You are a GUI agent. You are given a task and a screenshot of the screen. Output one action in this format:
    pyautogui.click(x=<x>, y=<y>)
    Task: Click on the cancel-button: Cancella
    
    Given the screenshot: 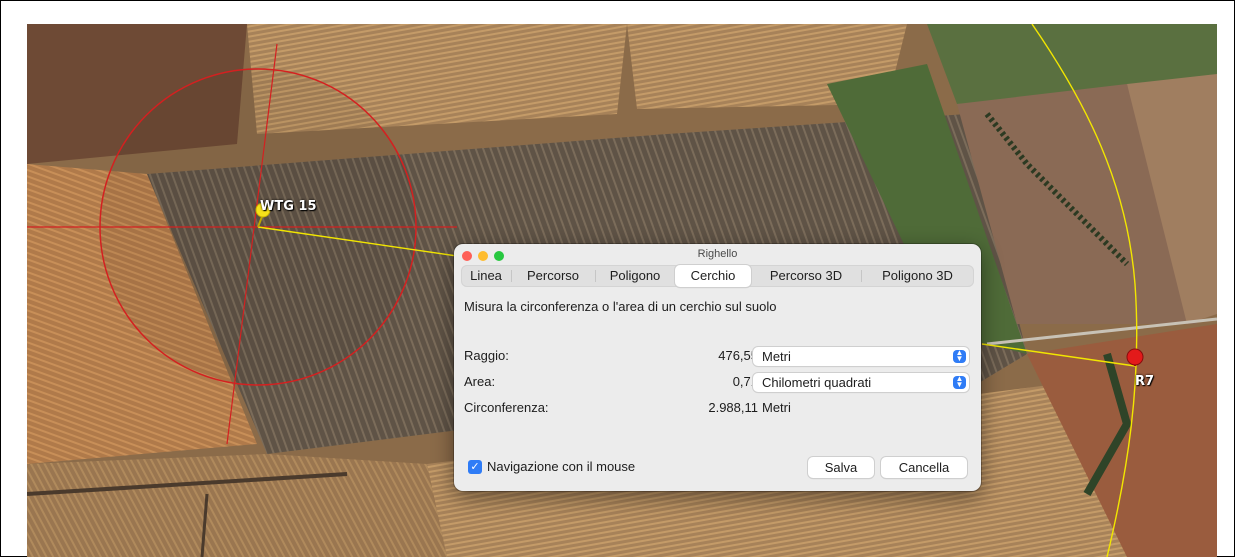 What is the action you would take?
    pyautogui.click(x=924, y=467)
    